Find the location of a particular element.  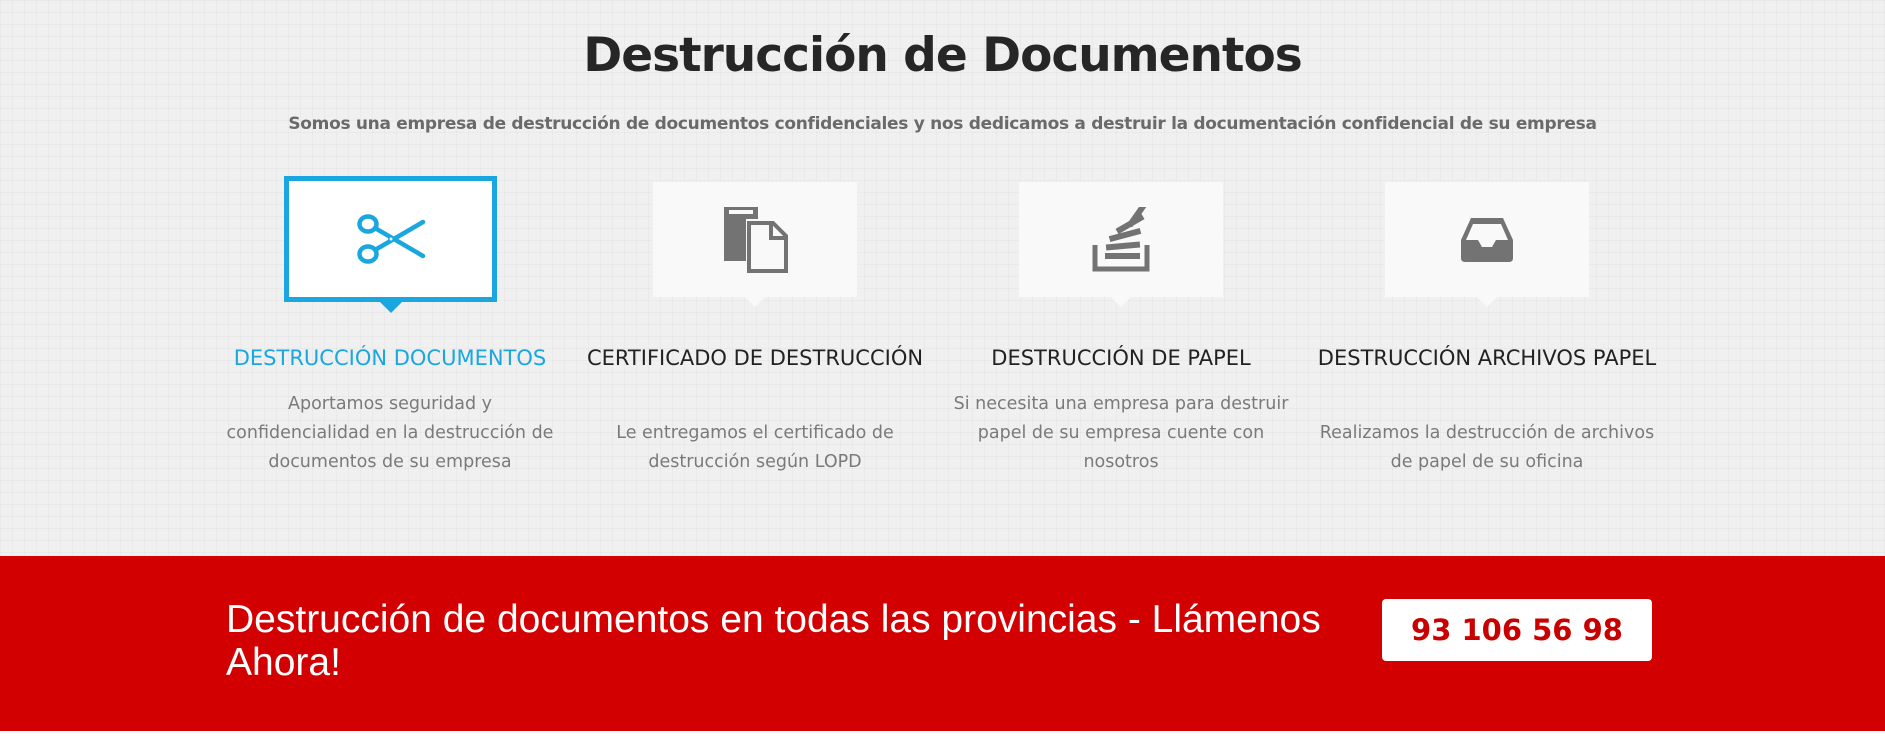

service-title: DESTRUCCIÓN DE PAPEL is located at coordinates (1121, 358).